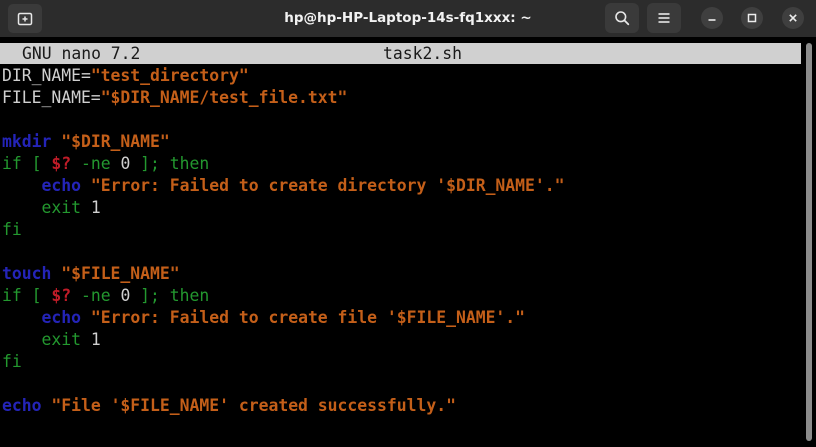 The width and height of the screenshot is (816, 447). I want to click on maximize-icon, so click(752, 18).